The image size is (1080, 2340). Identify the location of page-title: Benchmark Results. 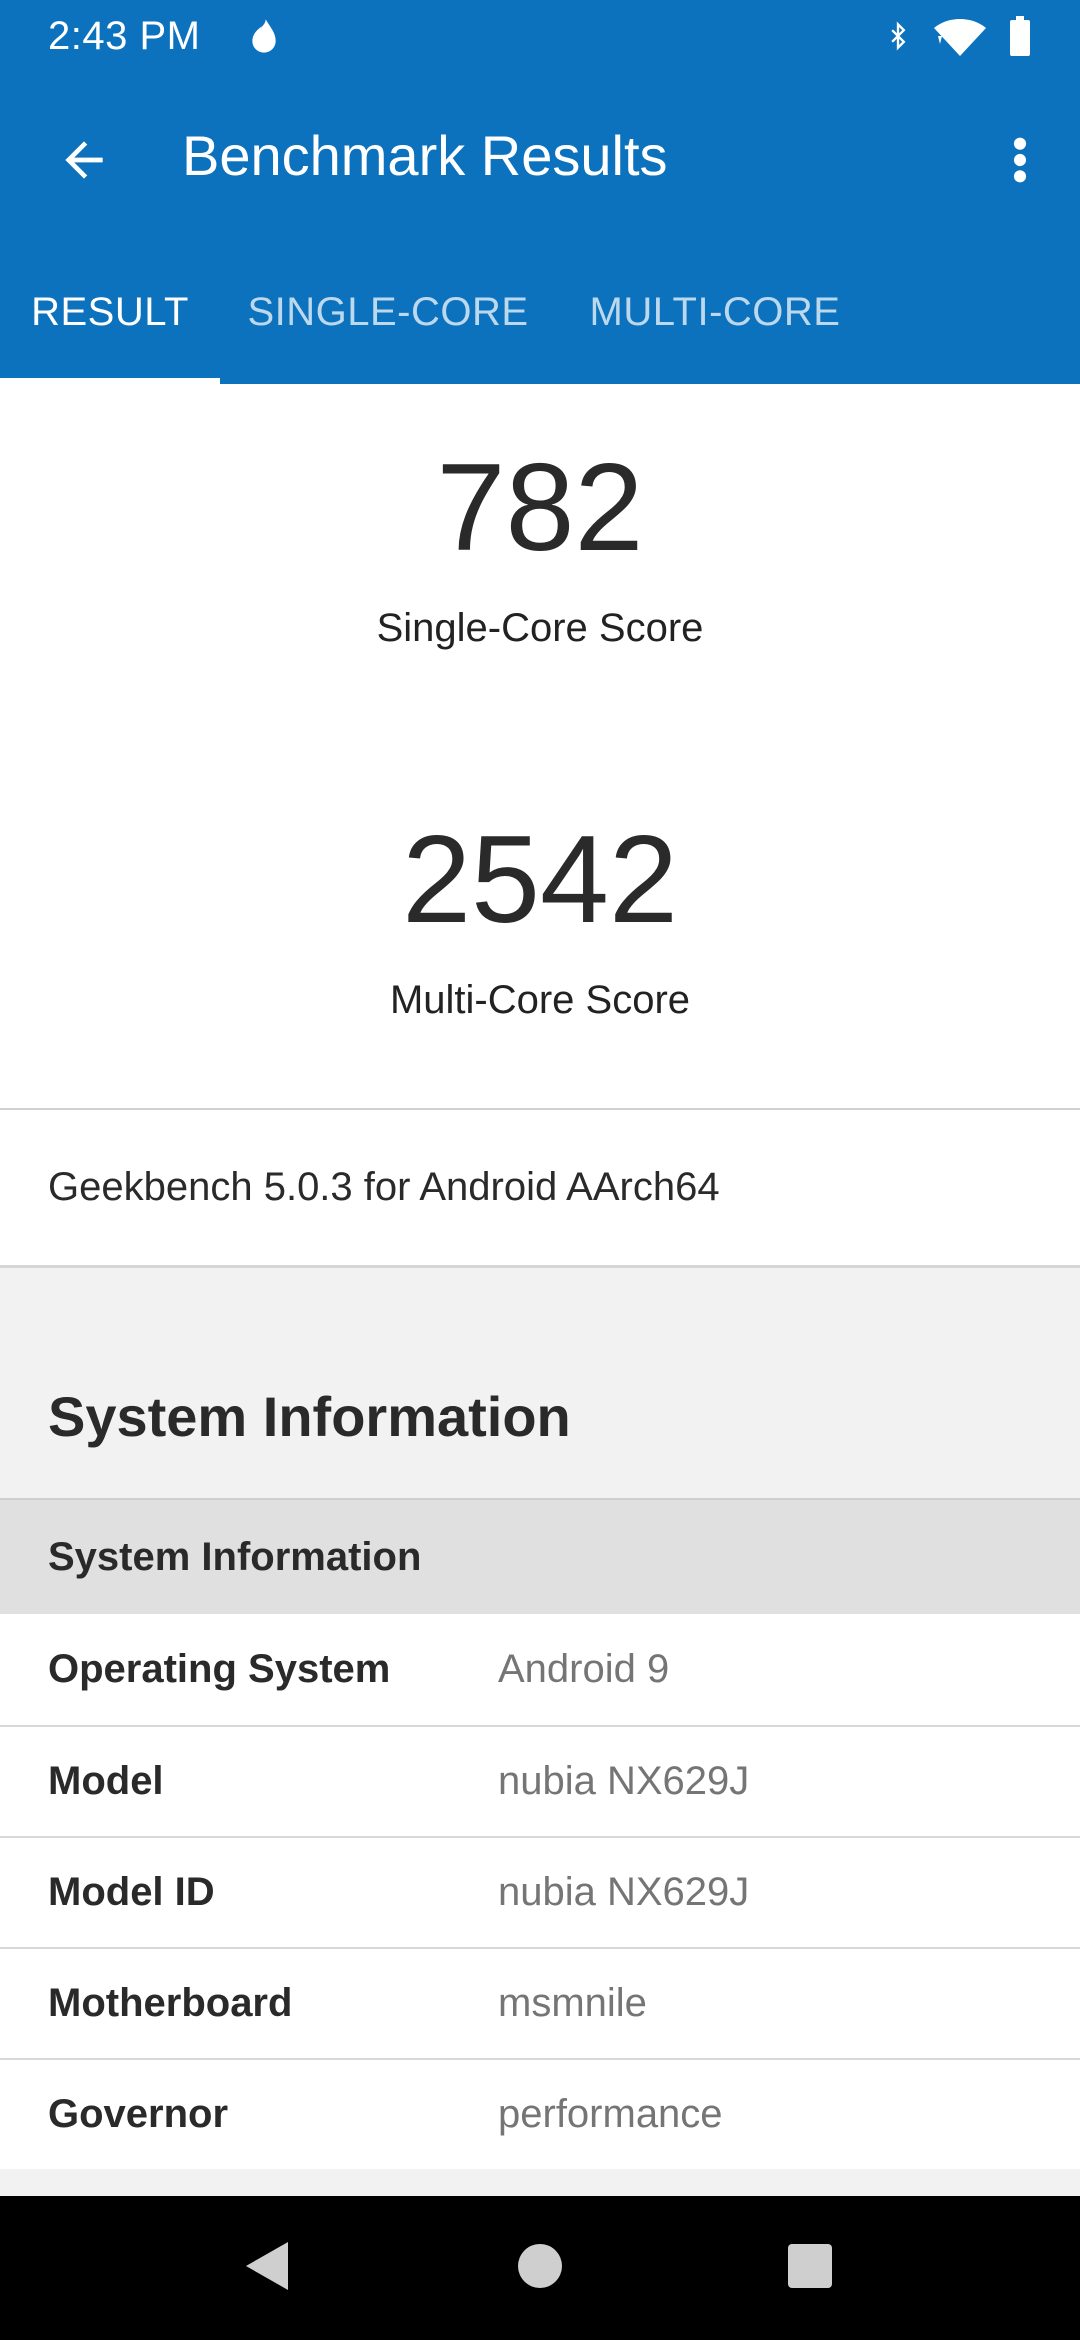
(425, 155).